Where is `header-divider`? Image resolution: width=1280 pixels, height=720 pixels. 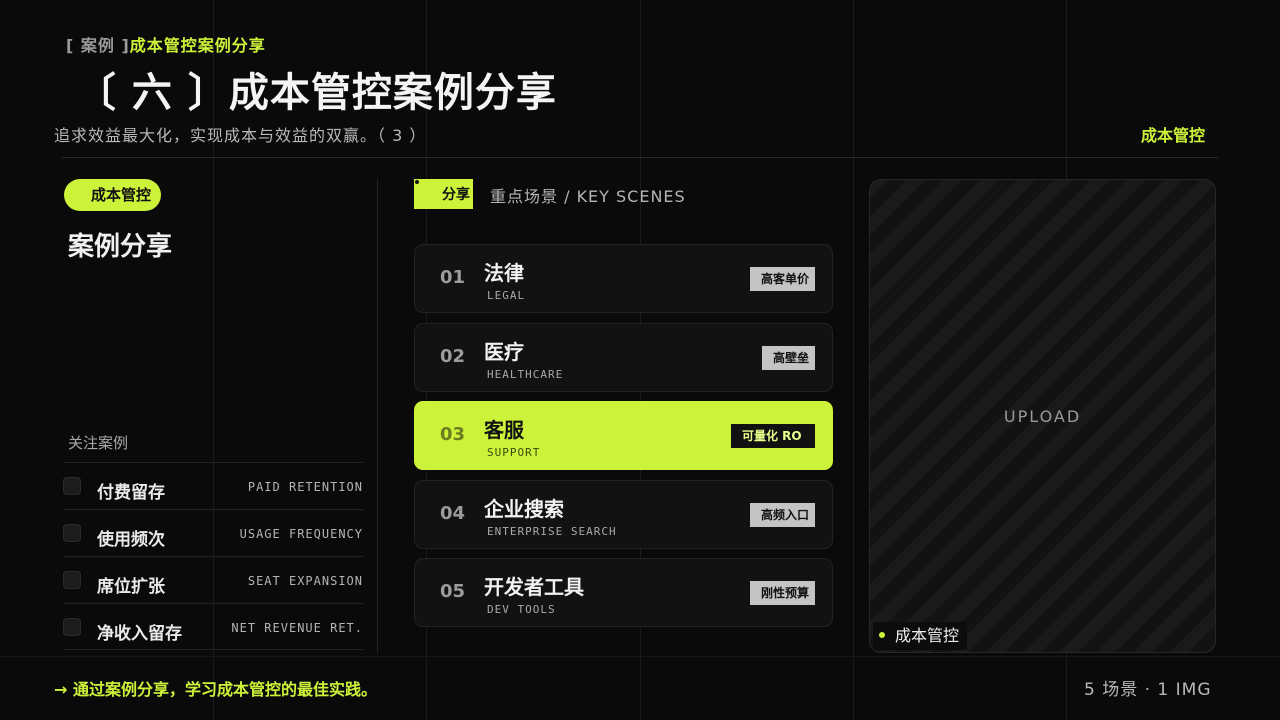
header-divider is located at coordinates (640, 157).